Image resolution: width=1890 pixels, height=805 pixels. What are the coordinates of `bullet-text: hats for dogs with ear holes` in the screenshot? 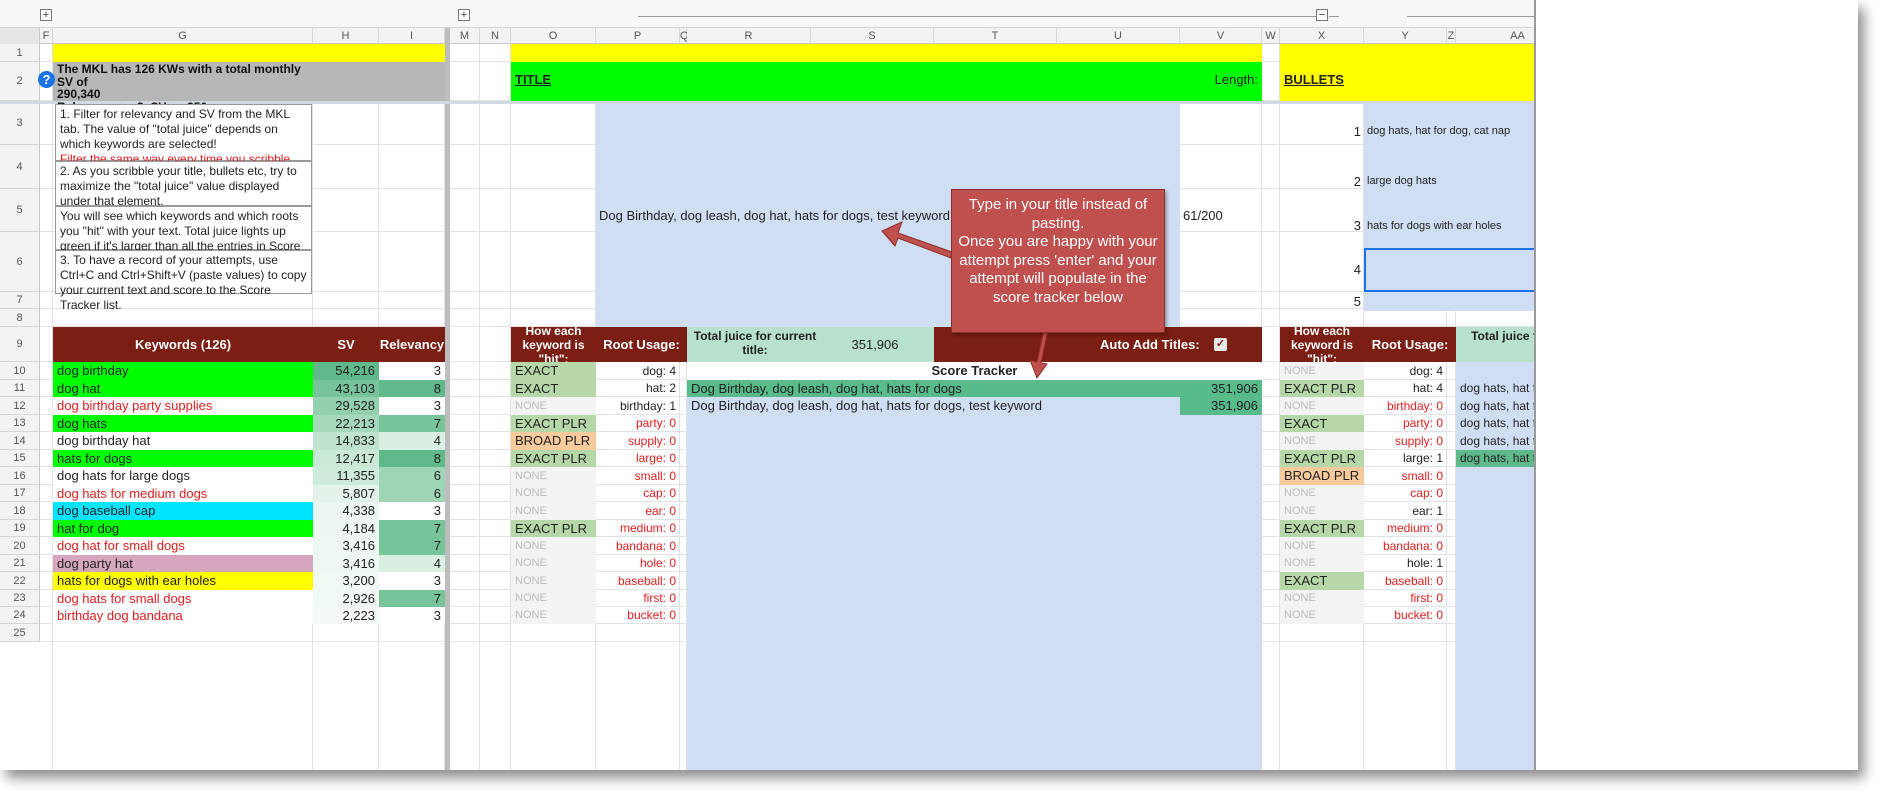 It's located at (1434, 226).